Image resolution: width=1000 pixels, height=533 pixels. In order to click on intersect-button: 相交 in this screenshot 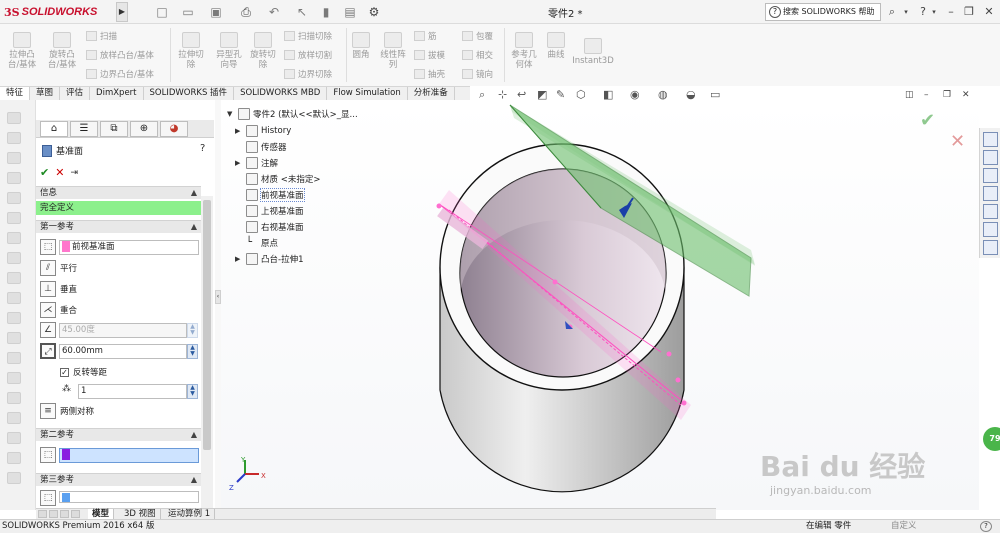, I will do `click(477, 55)`.